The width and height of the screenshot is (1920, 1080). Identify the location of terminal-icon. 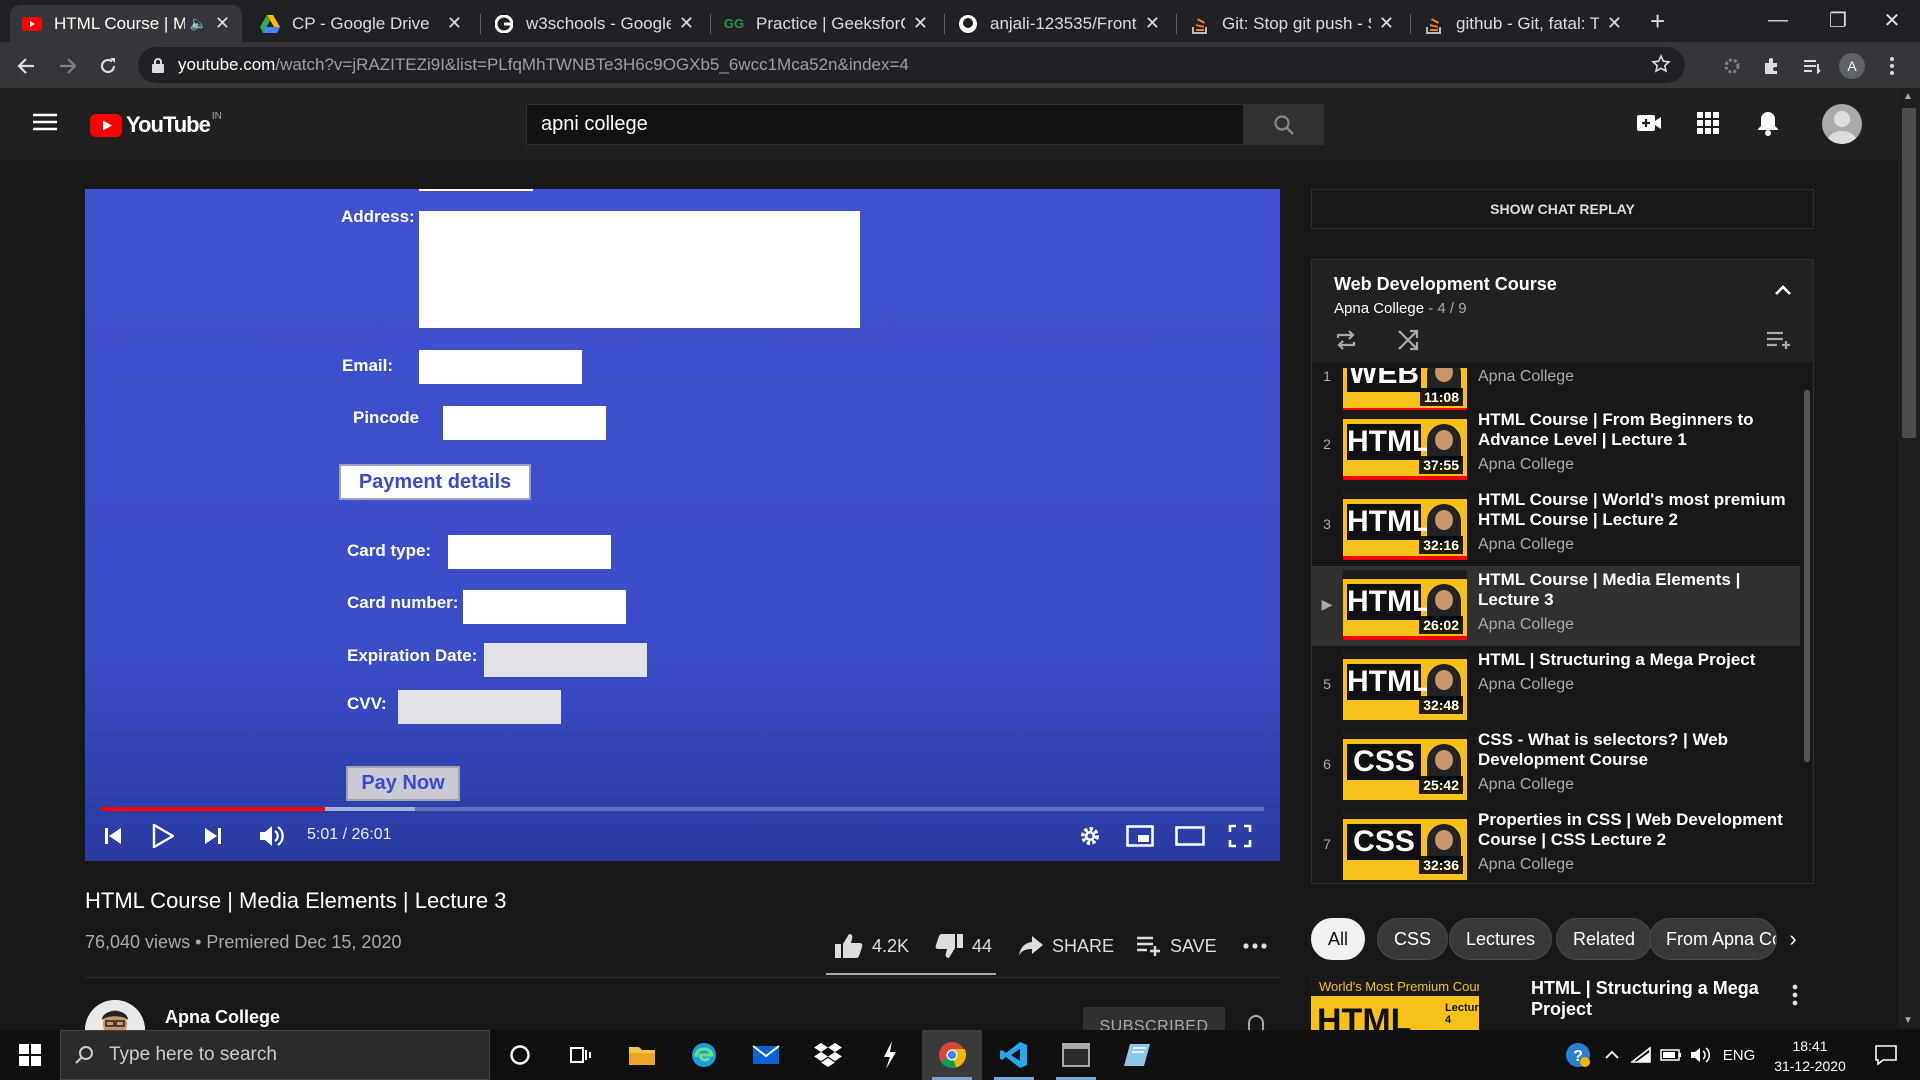
(1076, 1055).